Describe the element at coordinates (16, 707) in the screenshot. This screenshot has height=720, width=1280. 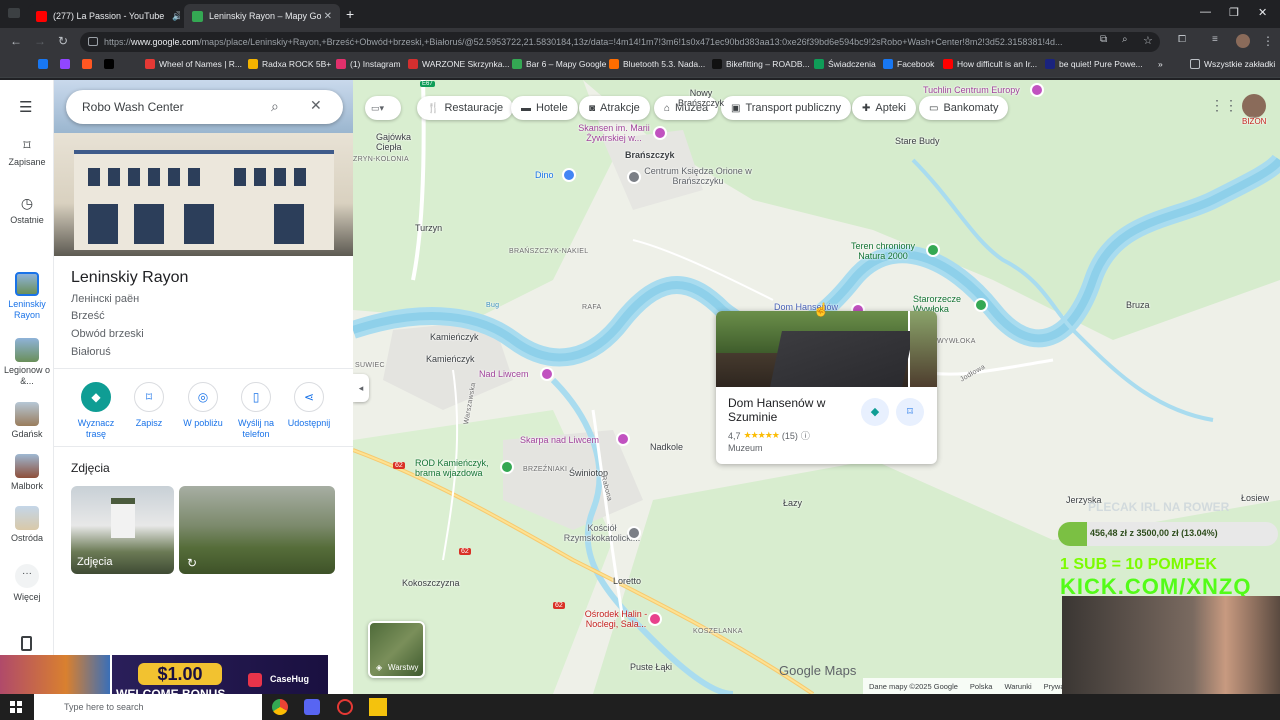
I see `windows-start-icon` at that location.